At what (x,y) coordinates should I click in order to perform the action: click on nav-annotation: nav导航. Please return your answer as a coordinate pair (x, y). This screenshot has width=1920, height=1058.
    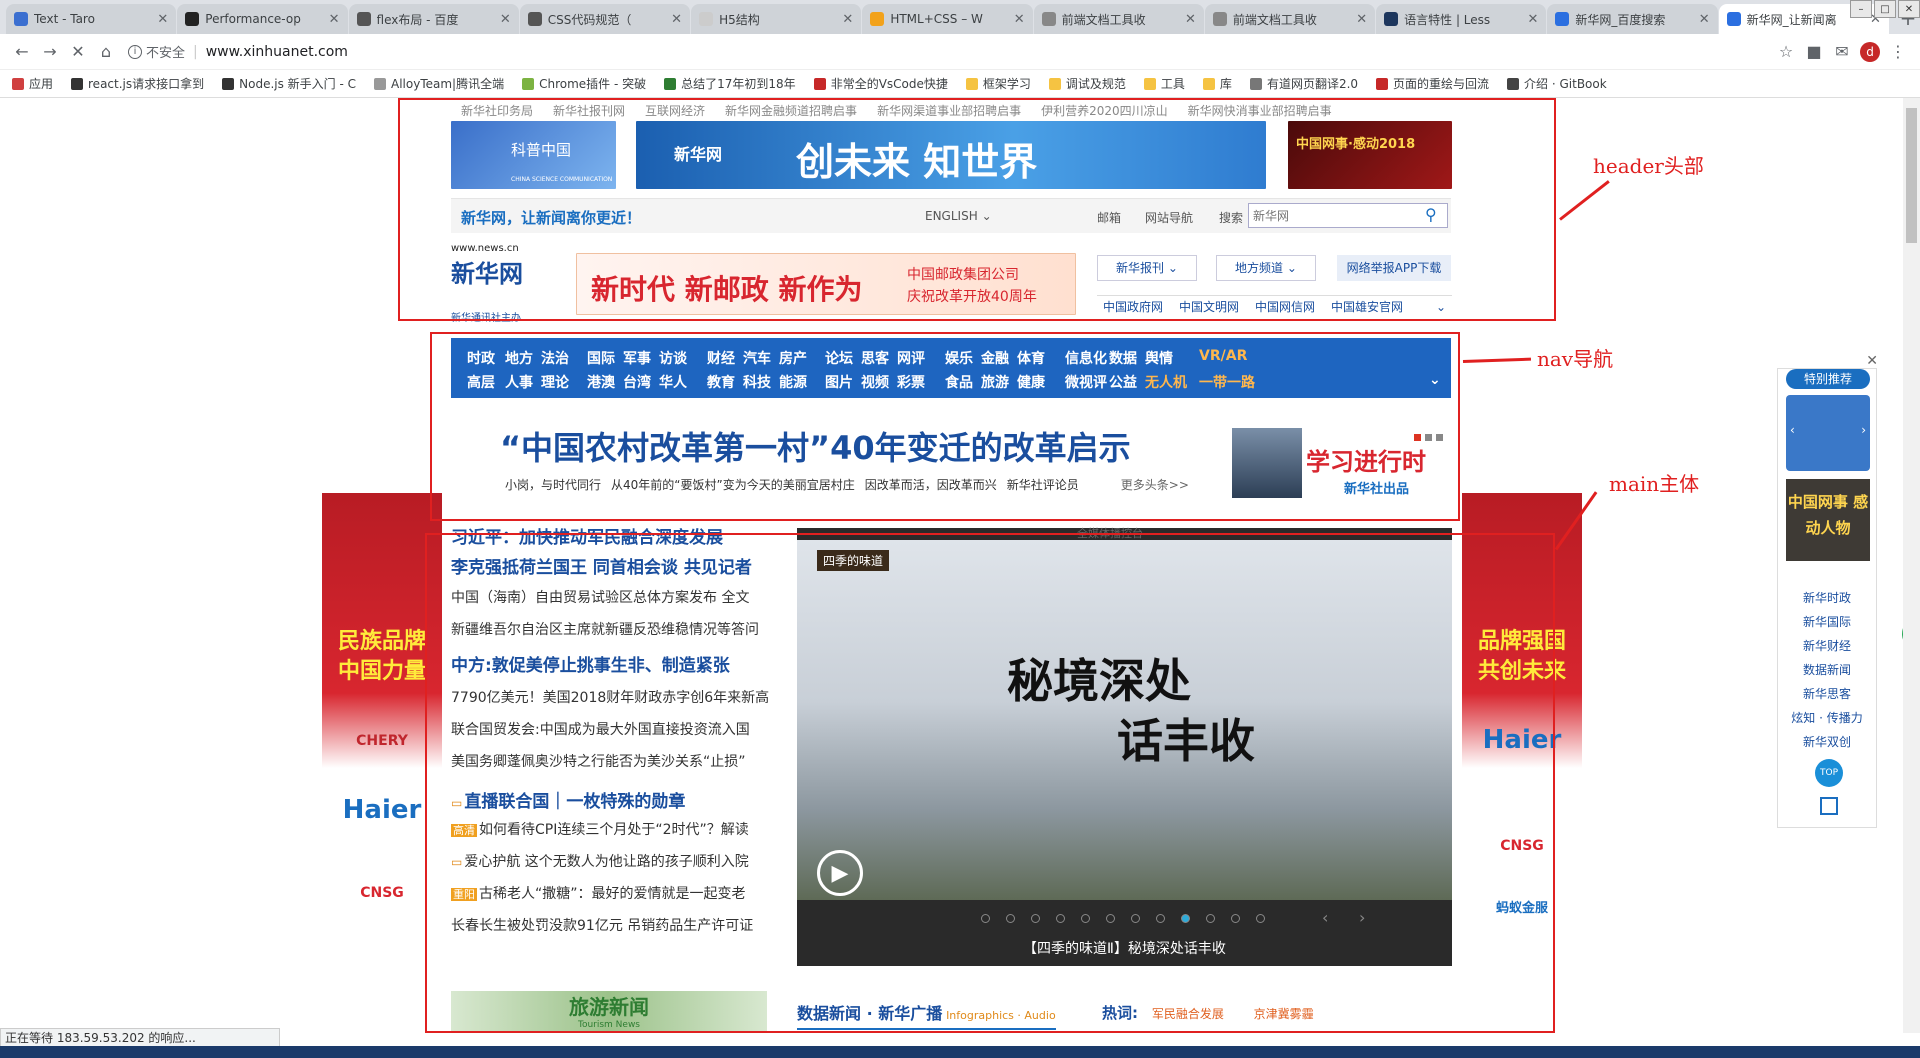
    Looking at the image, I should click on (1575, 359).